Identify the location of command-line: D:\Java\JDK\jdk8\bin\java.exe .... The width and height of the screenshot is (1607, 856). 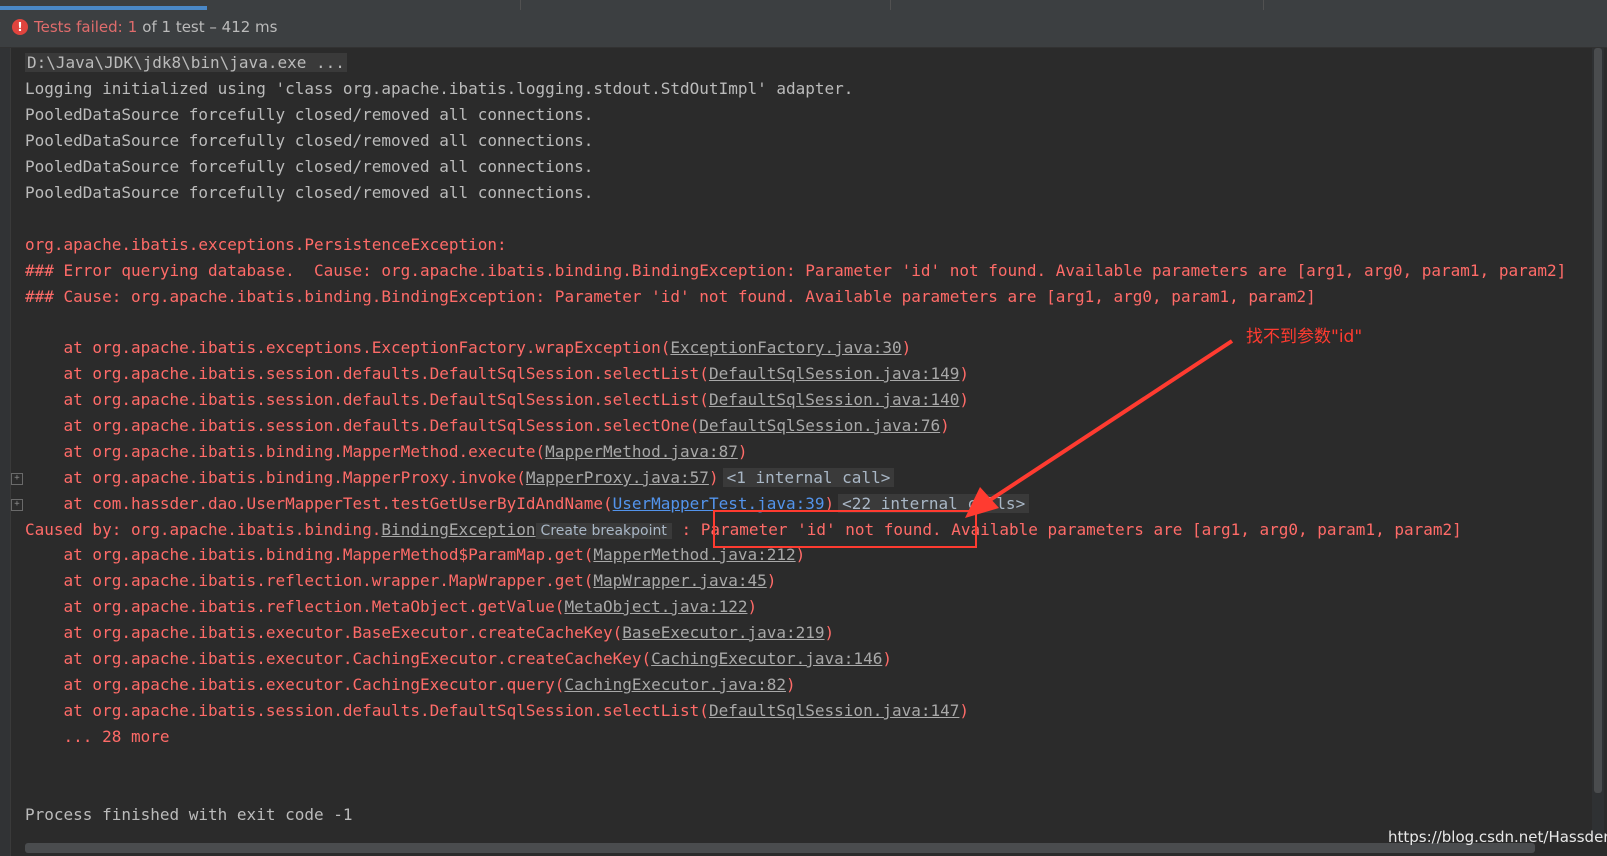
(186, 62).